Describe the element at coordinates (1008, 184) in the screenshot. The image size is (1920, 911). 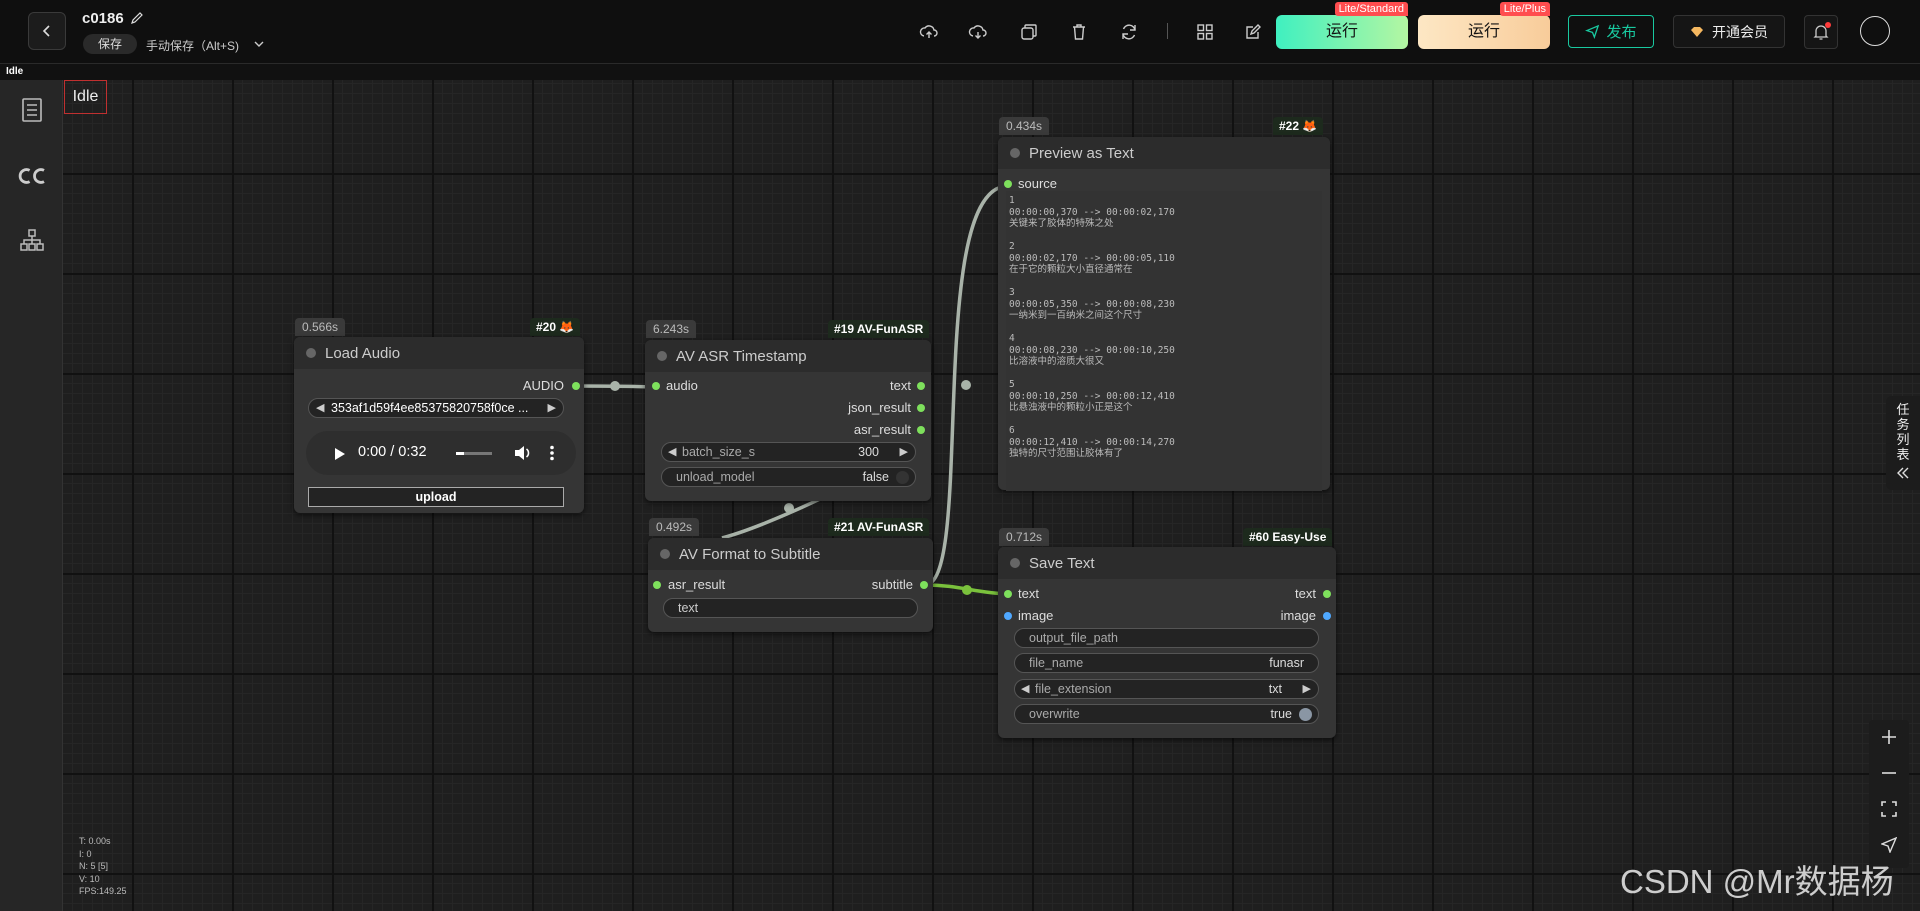
I see `input-port-source` at that location.